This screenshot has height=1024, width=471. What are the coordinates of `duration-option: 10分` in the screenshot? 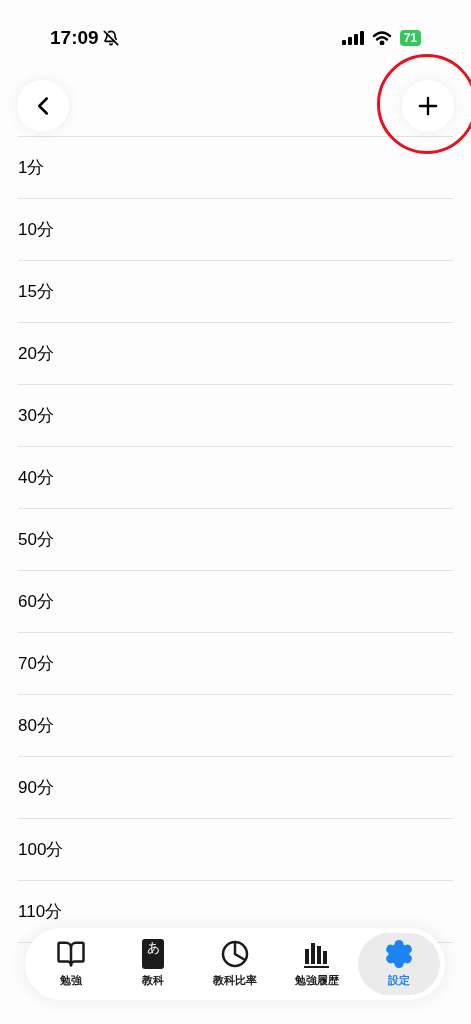 It's located at (36, 229).